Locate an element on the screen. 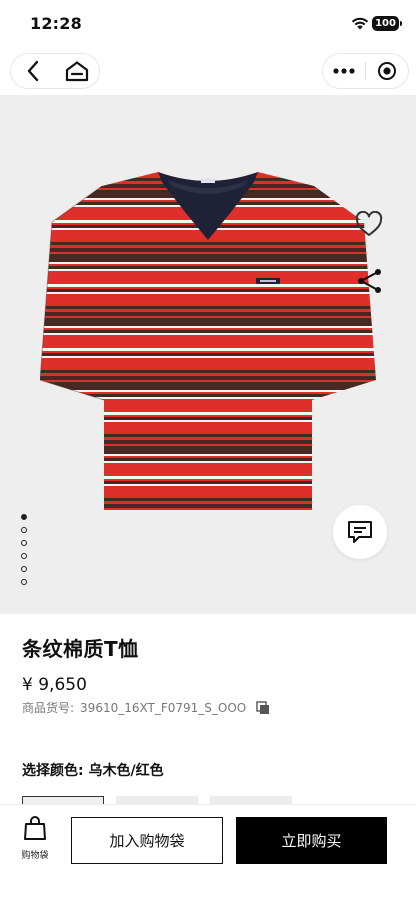 Image resolution: width=416 pixels, height=900 pixels. sku-label: 商品货号: is located at coordinates (48, 708).